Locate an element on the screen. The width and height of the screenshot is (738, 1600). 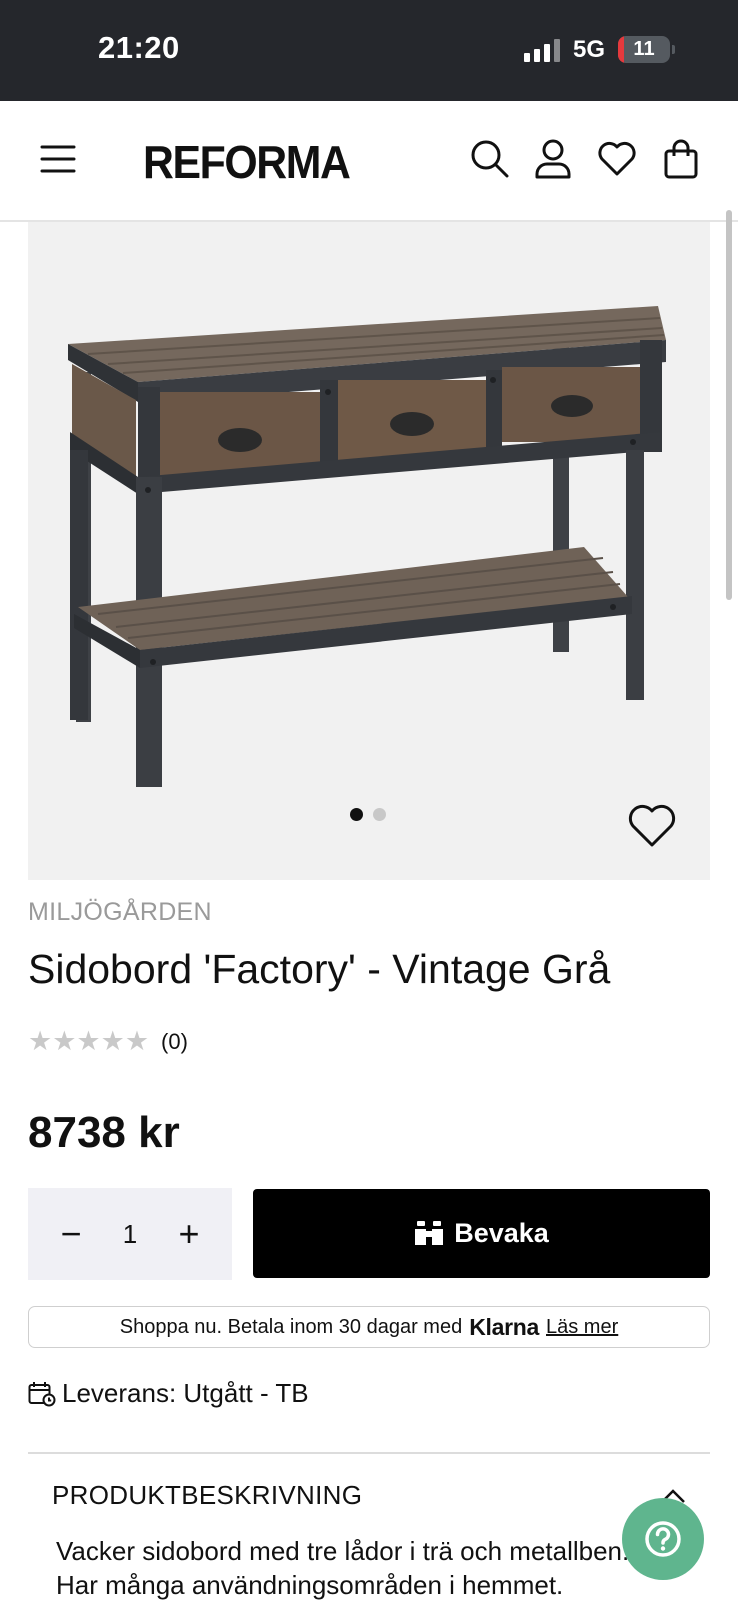
menu-button is located at coordinates (58, 159).